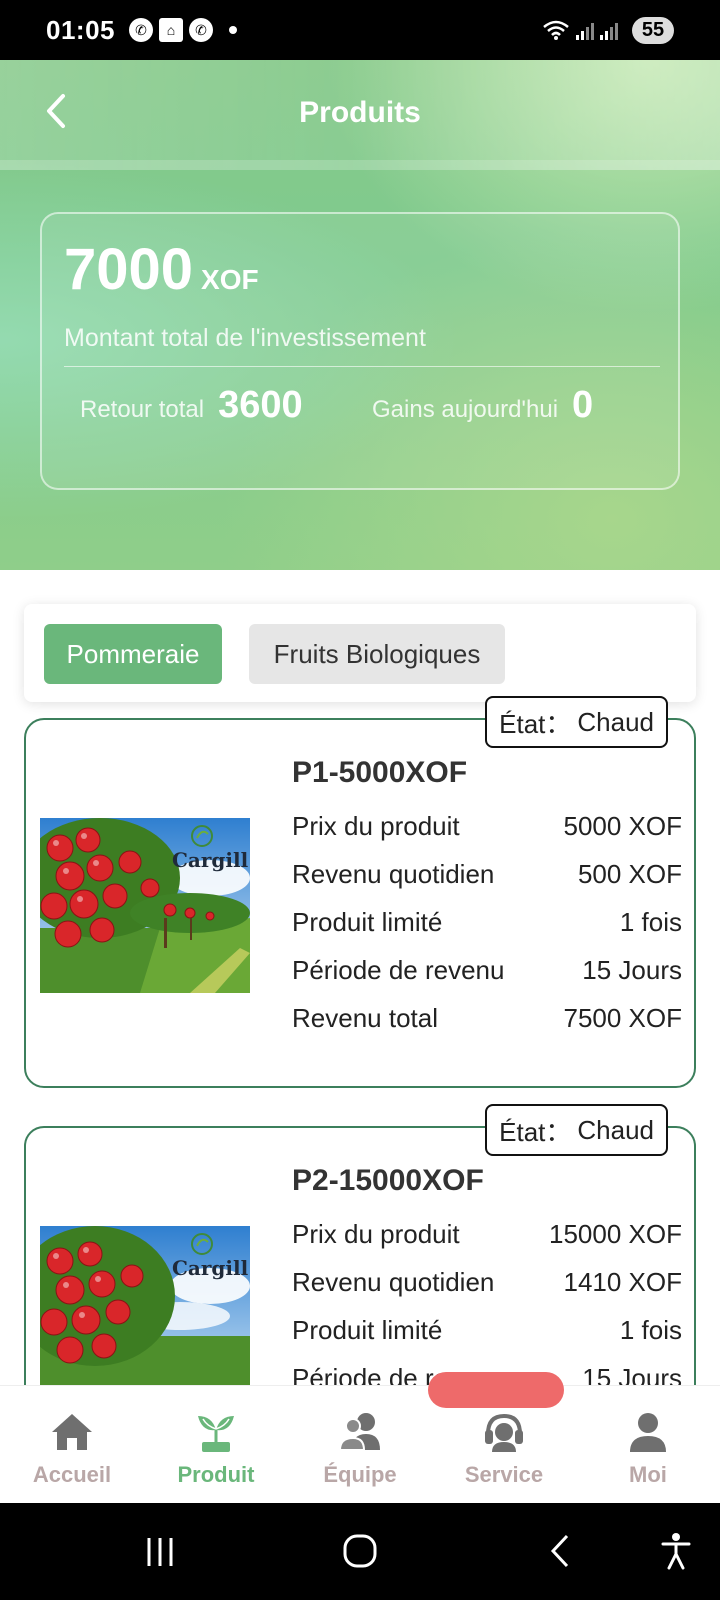 The width and height of the screenshot is (720, 1600). What do you see at coordinates (556, 30) in the screenshot?
I see `wifi-icon` at bounding box center [556, 30].